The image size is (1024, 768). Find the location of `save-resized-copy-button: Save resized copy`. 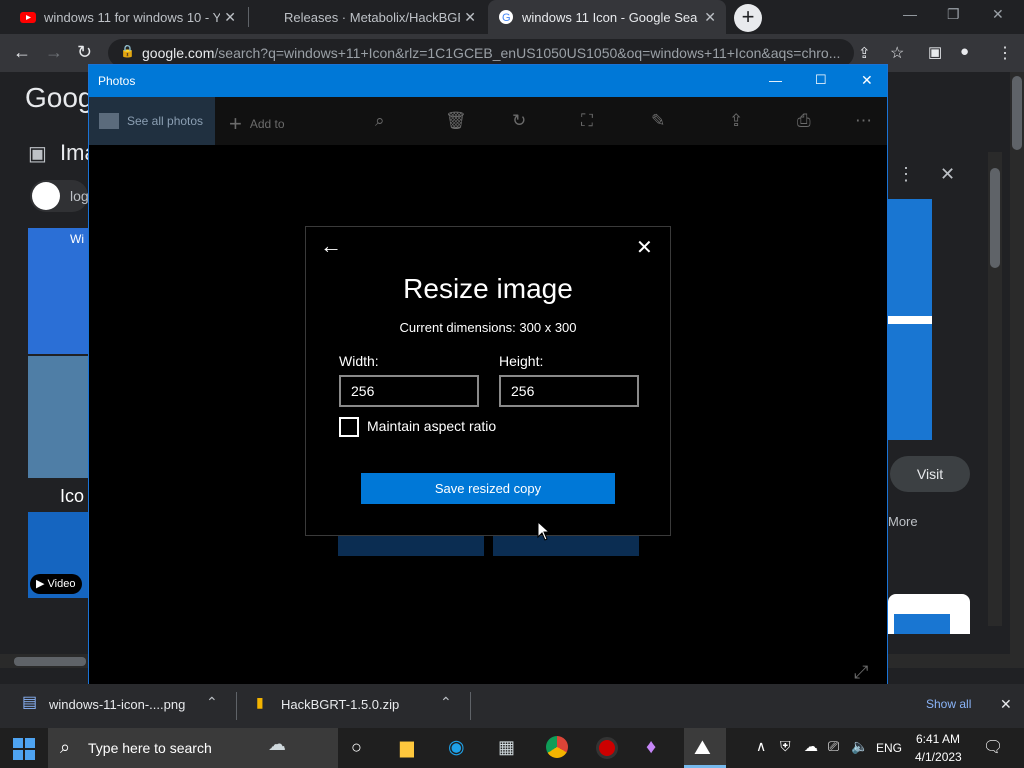

save-resized-copy-button: Save resized copy is located at coordinates (488, 488).